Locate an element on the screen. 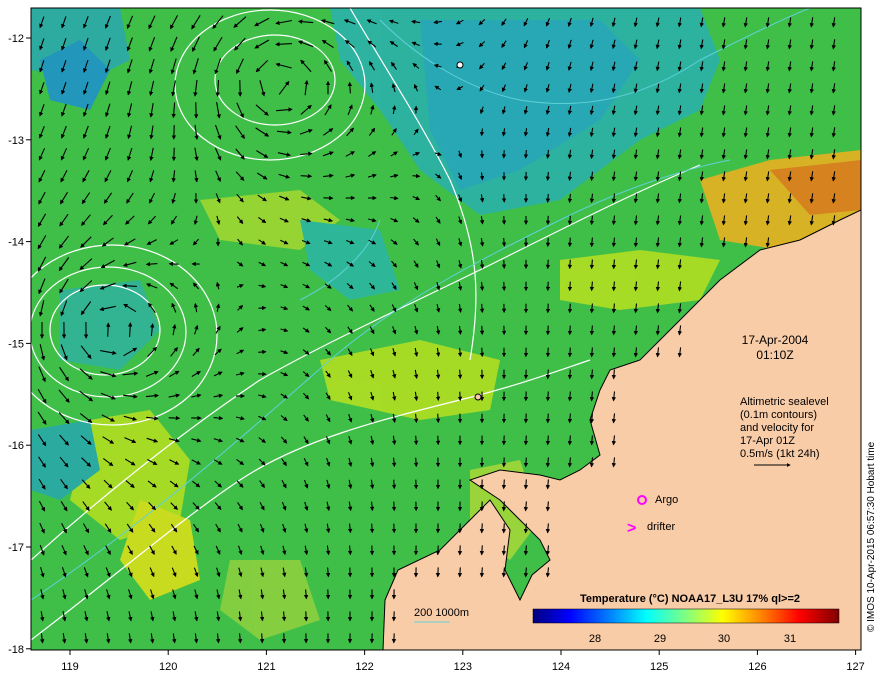 This screenshot has height=680, width=880. x-tick-label: 122 is located at coordinates (364, 667).